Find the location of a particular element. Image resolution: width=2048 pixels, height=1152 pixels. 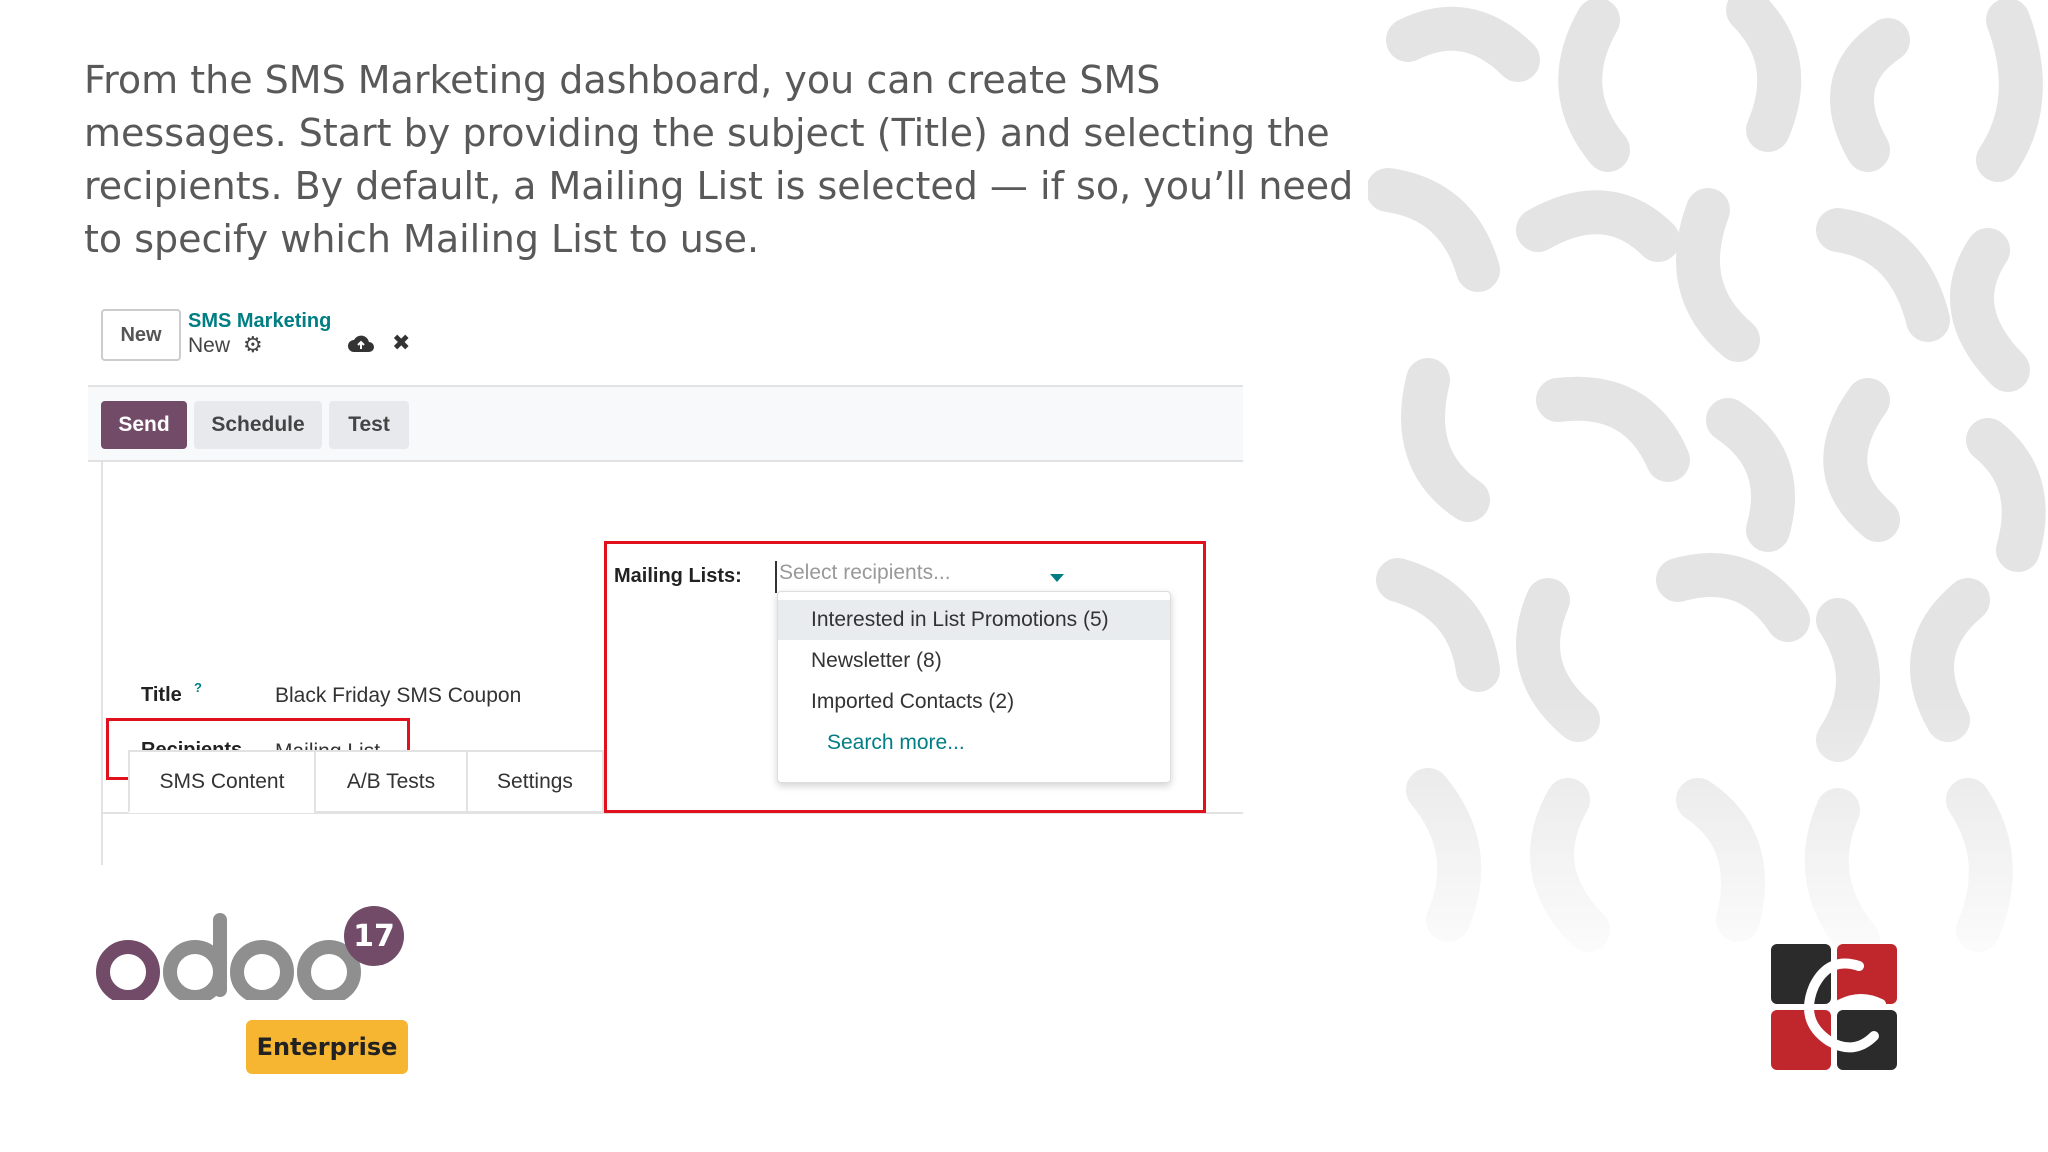

version-badge: 17 is located at coordinates (374, 936).